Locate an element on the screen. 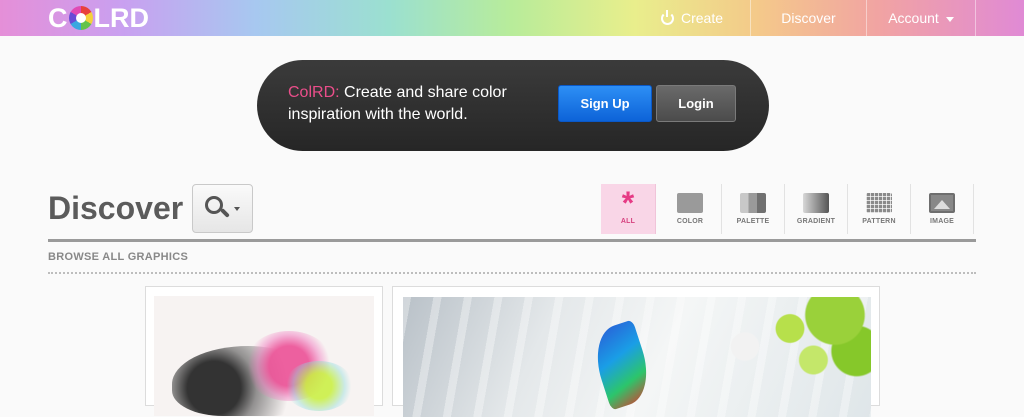  banner-brand: ColRD: is located at coordinates (314, 92).